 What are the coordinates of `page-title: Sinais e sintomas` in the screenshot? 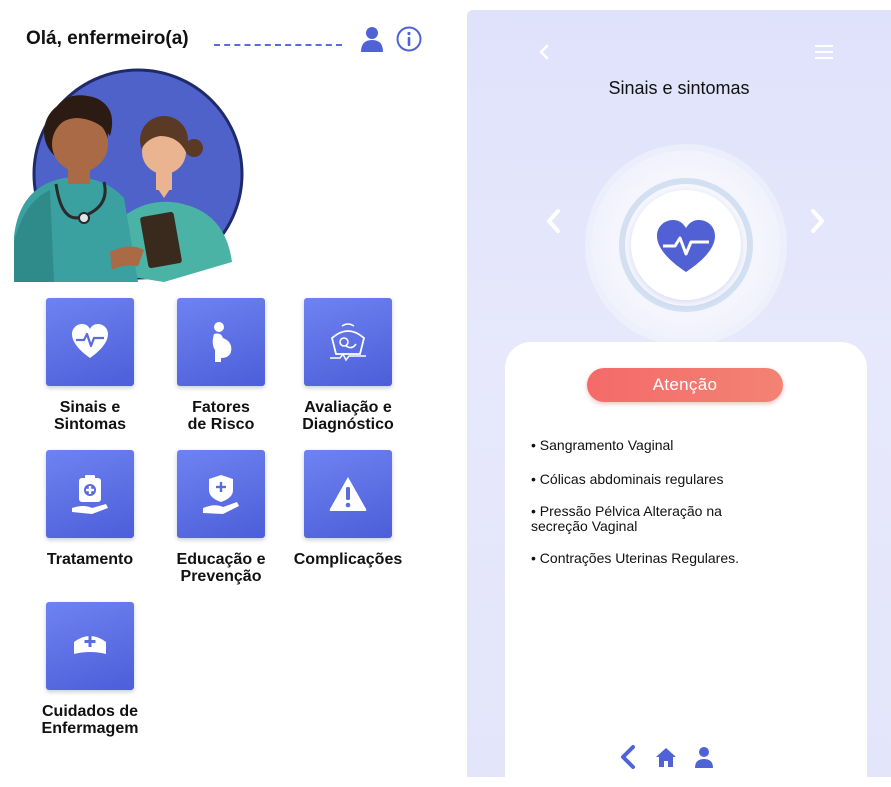 It's located at (679, 88).